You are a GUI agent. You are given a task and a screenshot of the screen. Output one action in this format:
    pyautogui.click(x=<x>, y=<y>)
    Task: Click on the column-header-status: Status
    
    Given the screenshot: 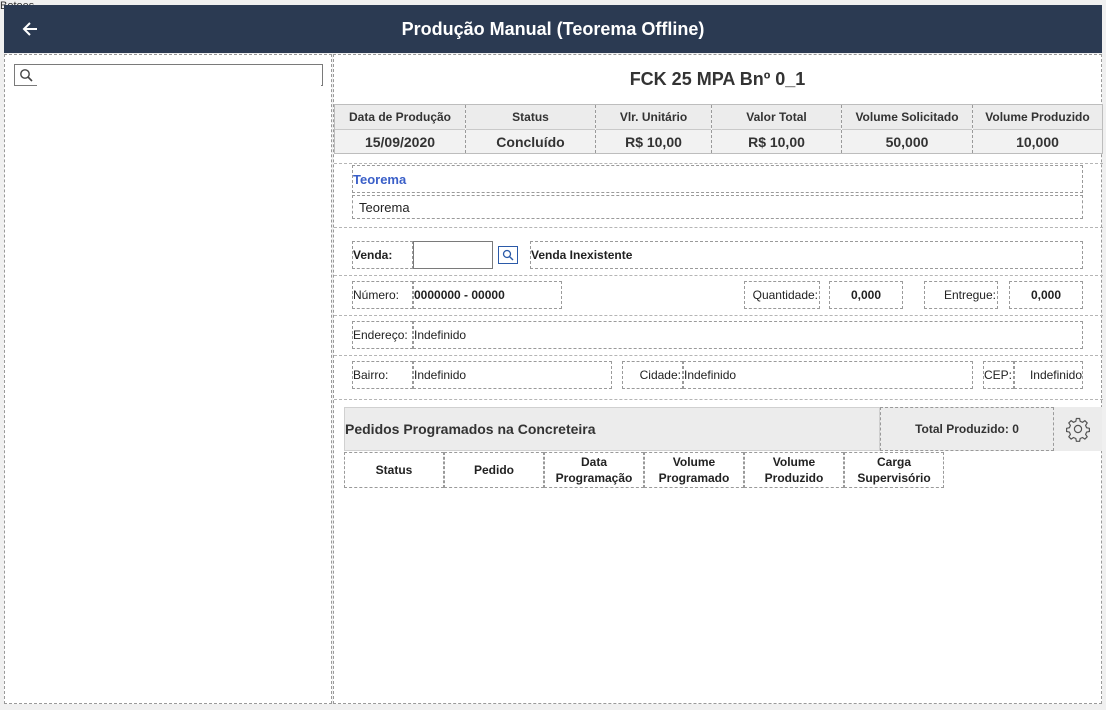 What is the action you would take?
    pyautogui.click(x=394, y=470)
    